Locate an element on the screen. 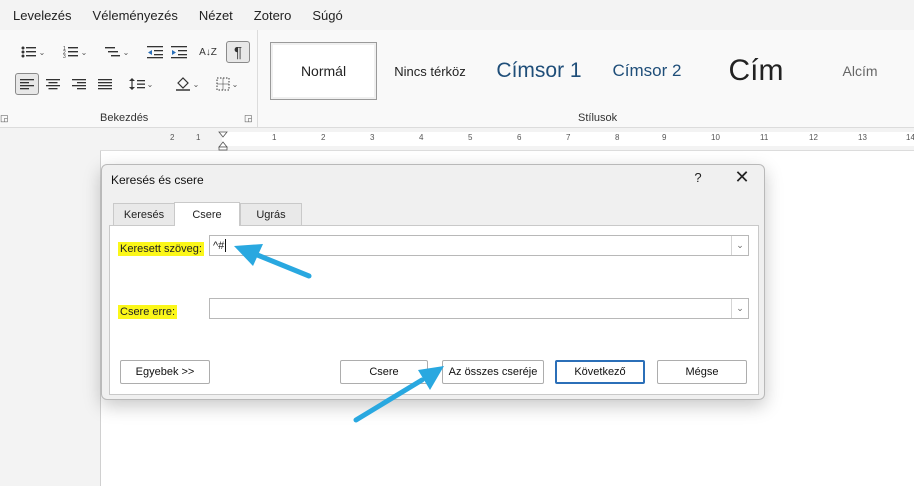 The width and height of the screenshot is (914, 486). line-spacing-button: ⌄ is located at coordinates (141, 84).